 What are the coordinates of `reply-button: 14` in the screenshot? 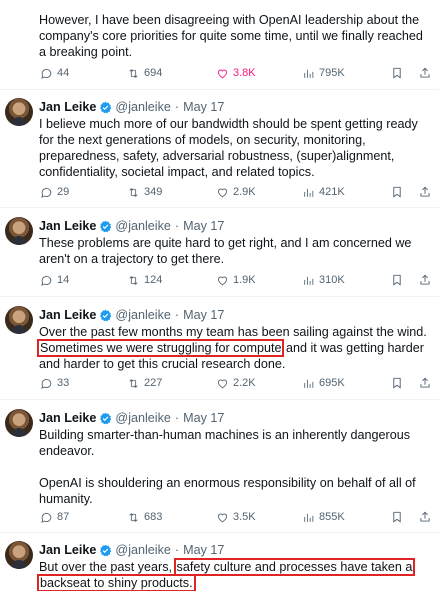 It's located at (54, 280).